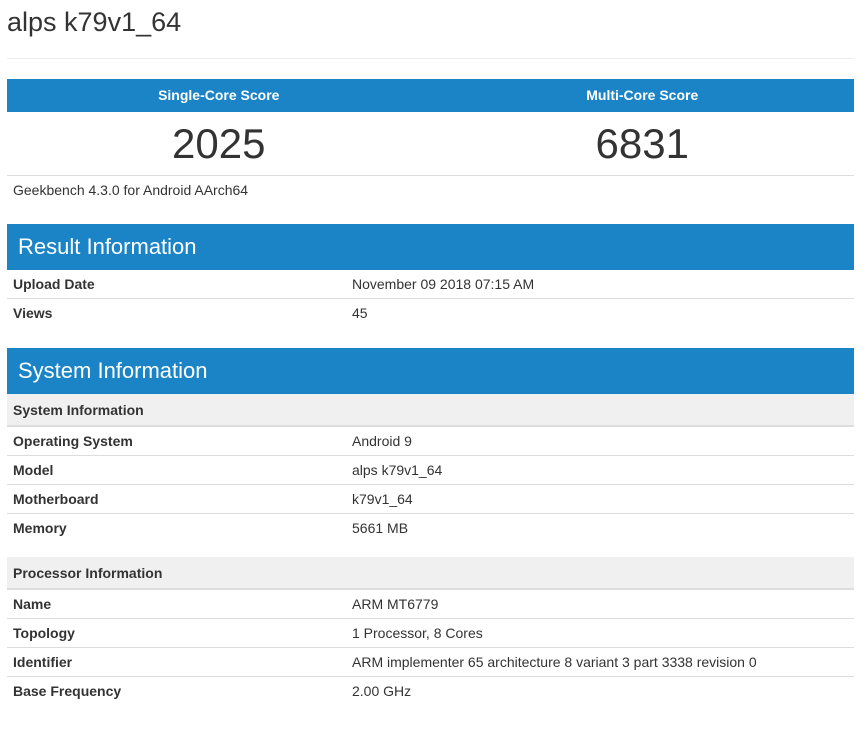 The image size is (866, 730). What do you see at coordinates (395, 604) in the screenshot?
I see `row-value: ARM MT6779` at bounding box center [395, 604].